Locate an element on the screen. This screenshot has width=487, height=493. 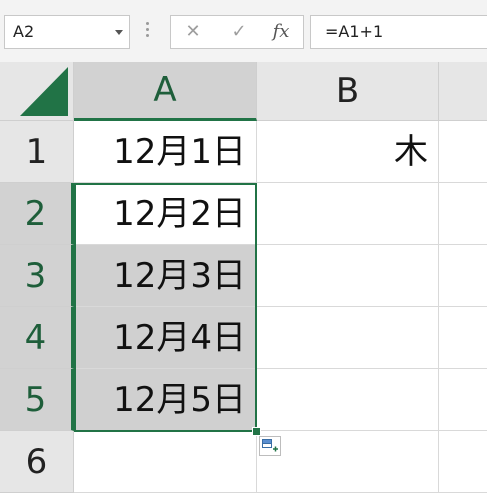
auto-fill-options-icon is located at coordinates (270, 445).